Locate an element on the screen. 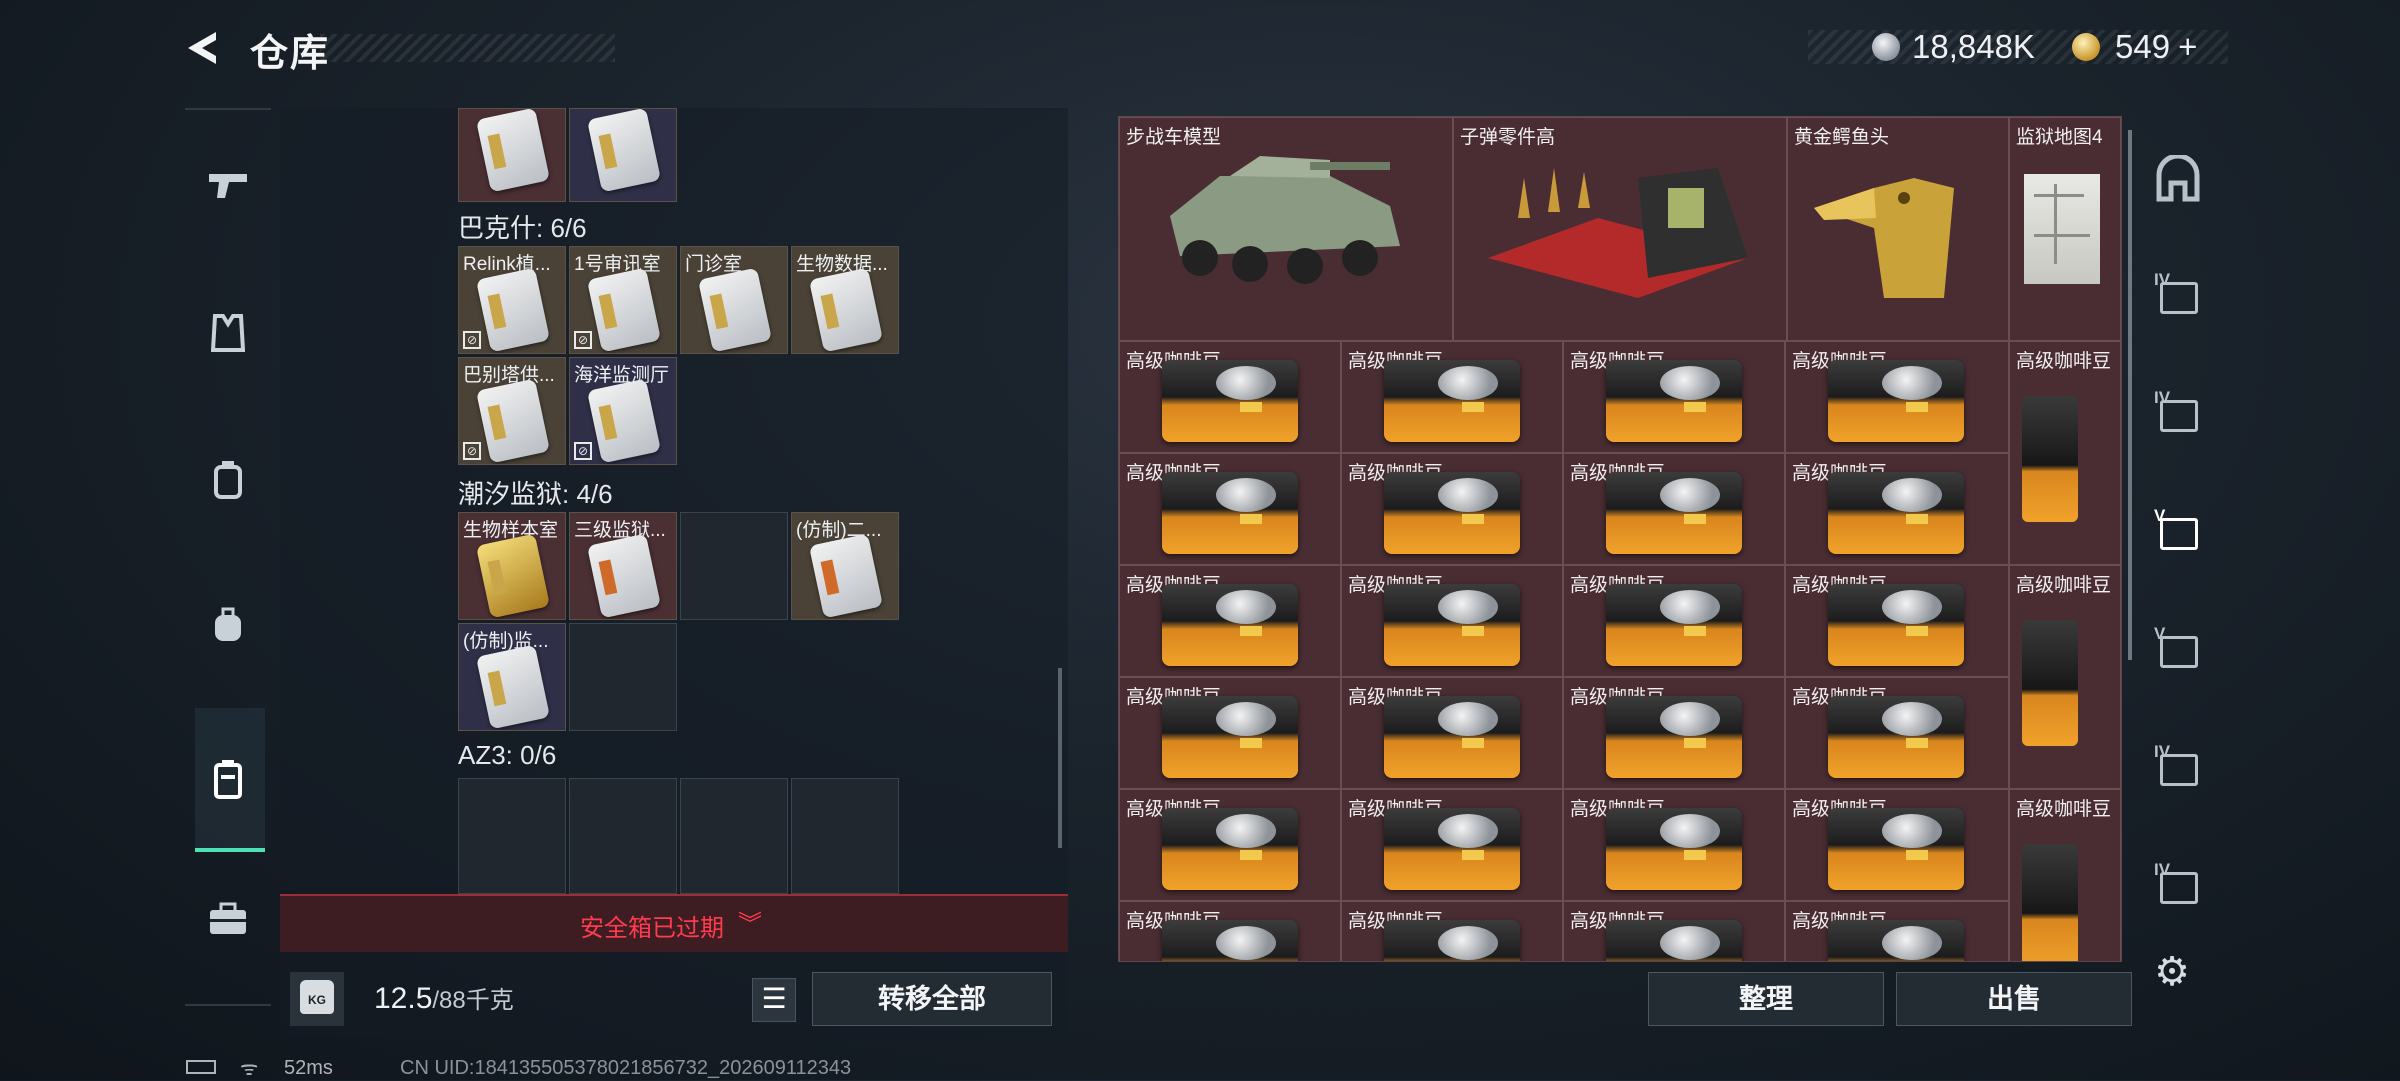  safe-case-category-icon is located at coordinates (228, 779).